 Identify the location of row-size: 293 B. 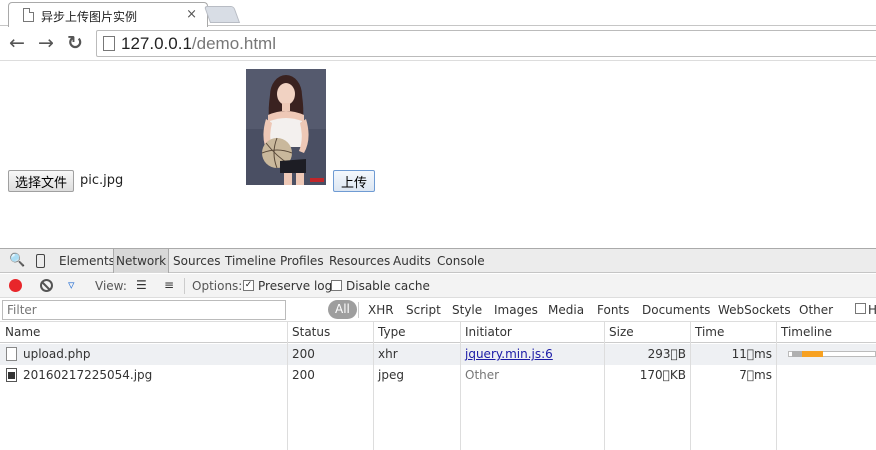
(666, 354).